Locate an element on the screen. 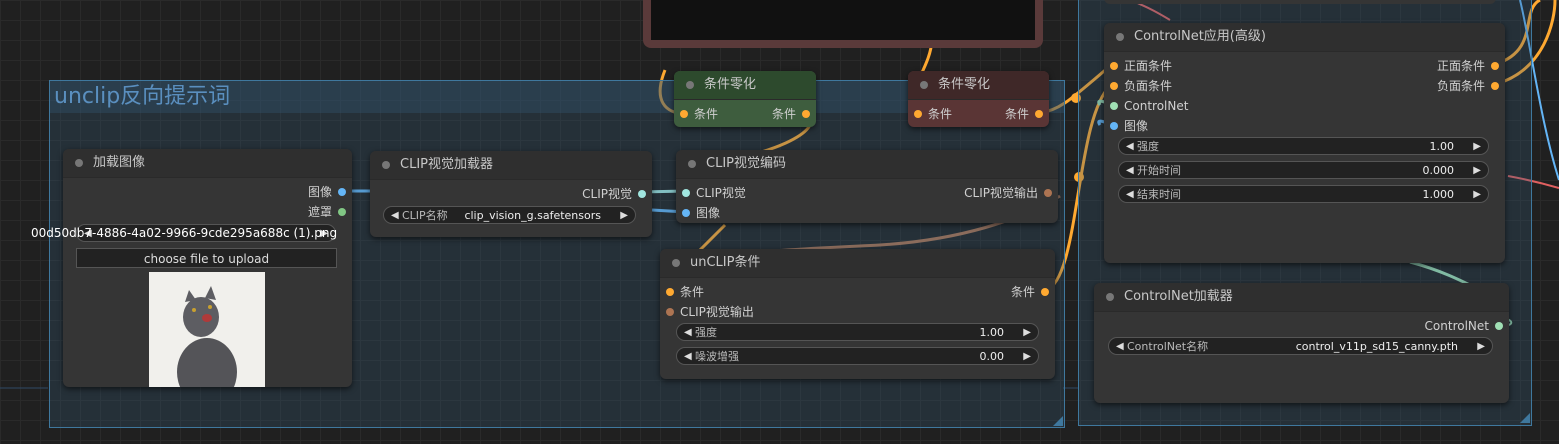 The width and height of the screenshot is (1559, 444). choose-file-button: choose file to upload is located at coordinates (206, 258).